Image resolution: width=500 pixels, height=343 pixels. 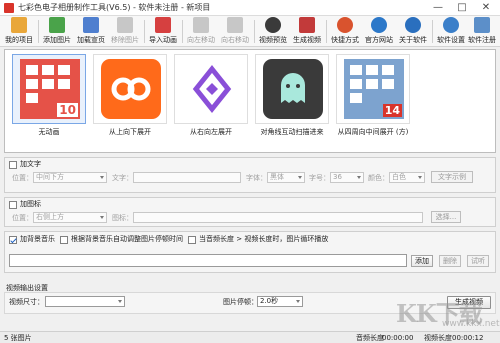 I want to click on move-left-button: 向左移动, so click(x=201, y=31).